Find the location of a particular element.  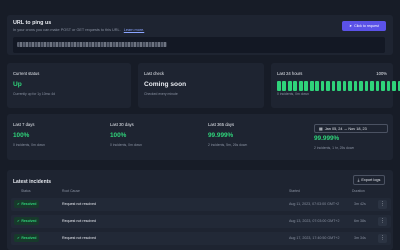

last-24h-sub: 0 incidents, 0m down is located at coordinates (293, 94).